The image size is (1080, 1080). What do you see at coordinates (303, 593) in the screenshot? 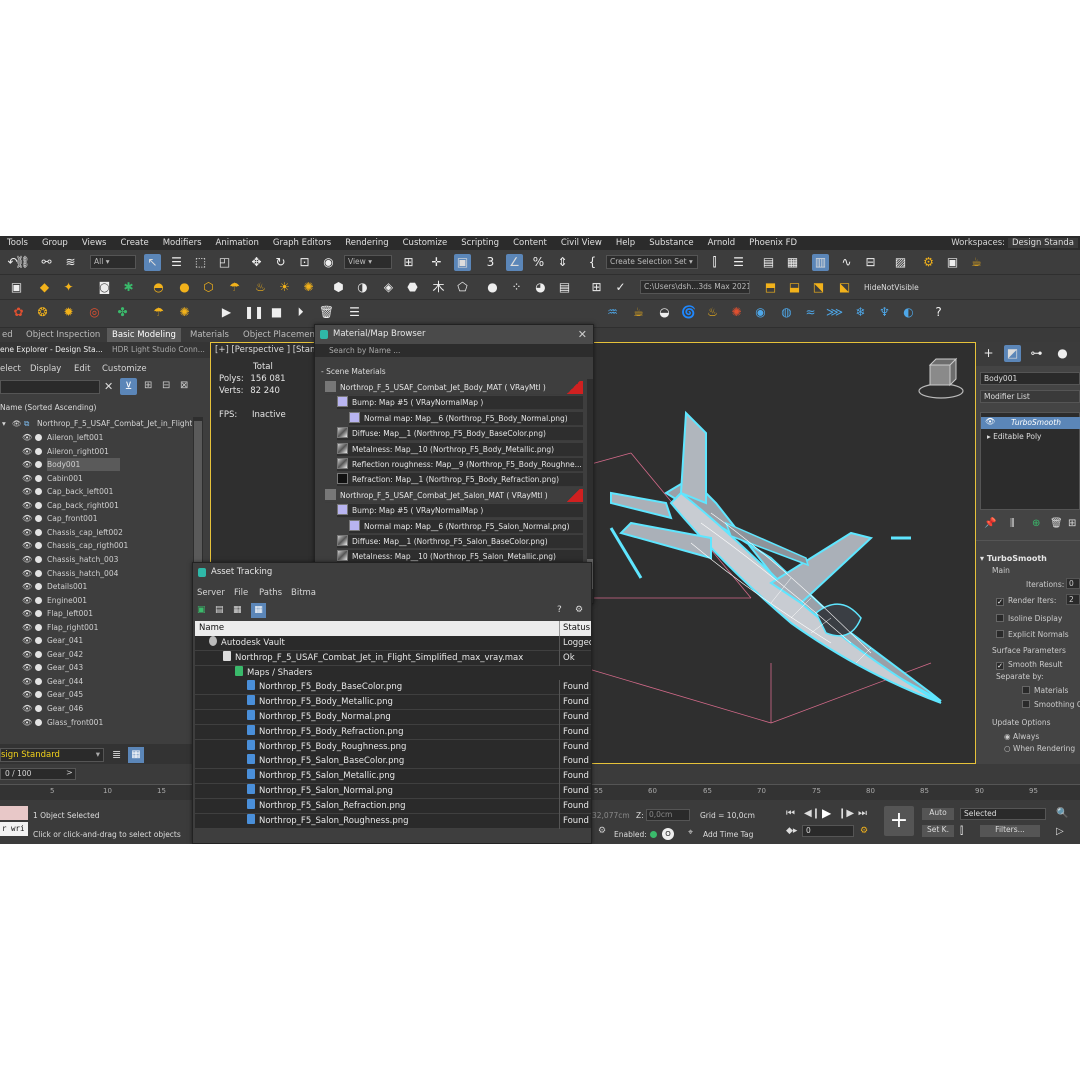
I see `menu-bitmap: Bitma` at bounding box center [303, 593].